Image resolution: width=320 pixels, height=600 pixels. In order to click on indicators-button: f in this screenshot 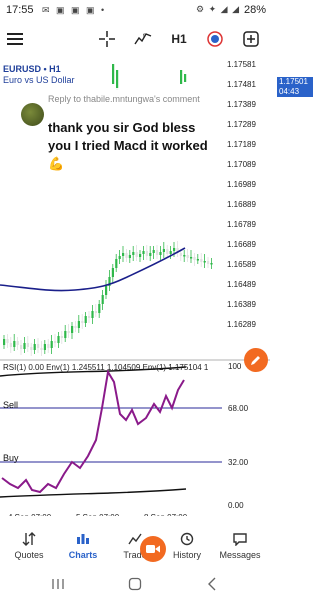, I will do `click(143, 39)`.